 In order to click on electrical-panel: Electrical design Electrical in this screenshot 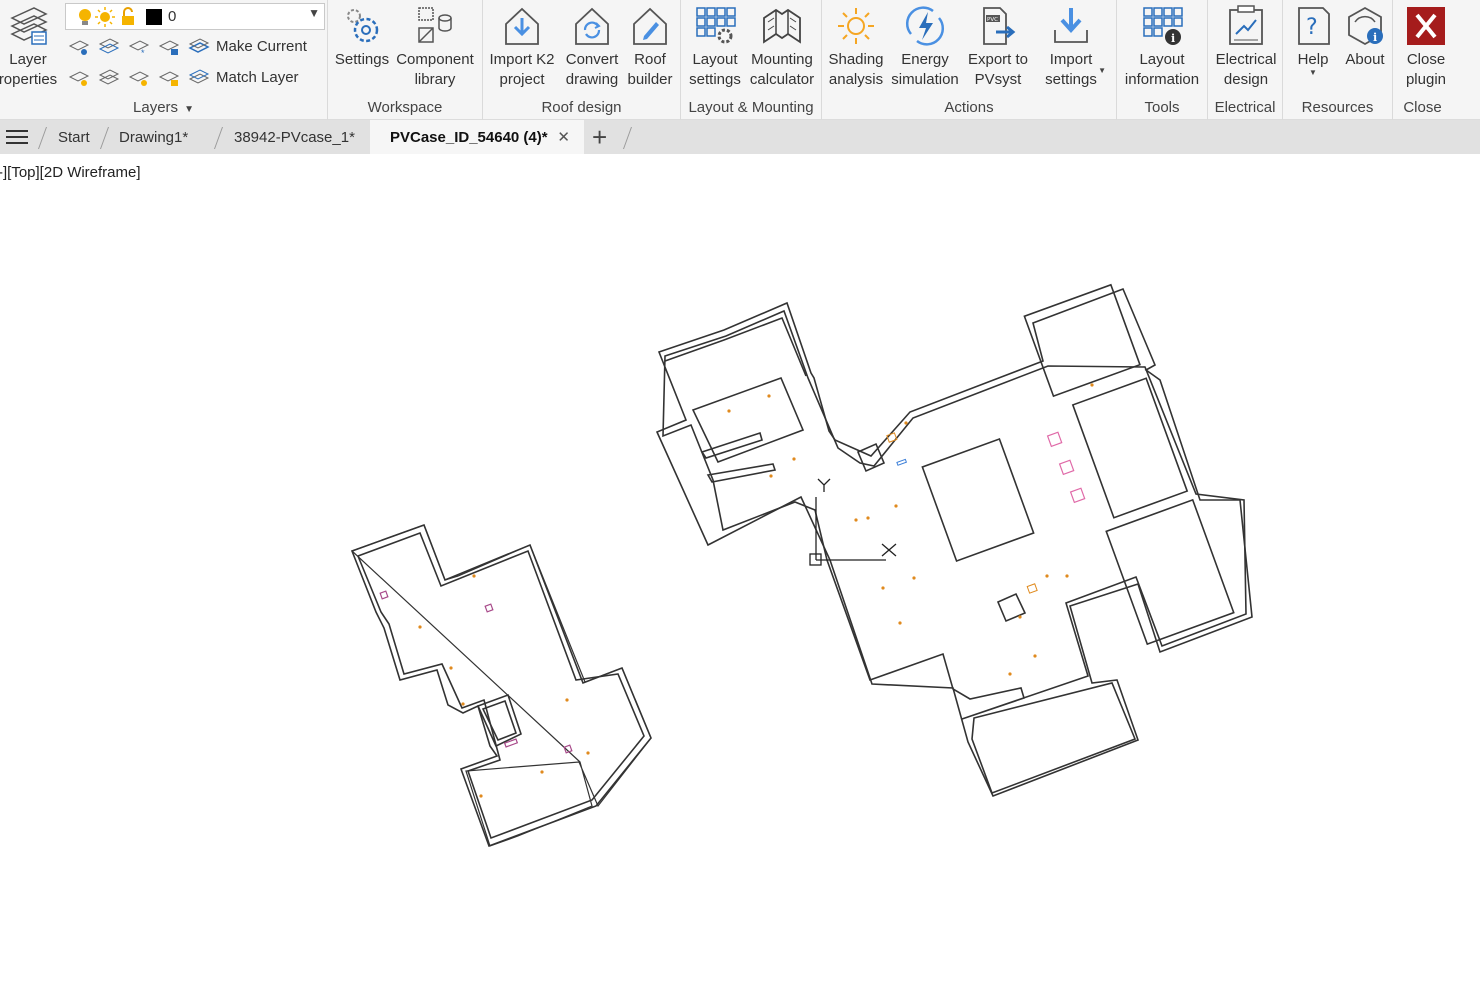, I will do `click(1245, 60)`.